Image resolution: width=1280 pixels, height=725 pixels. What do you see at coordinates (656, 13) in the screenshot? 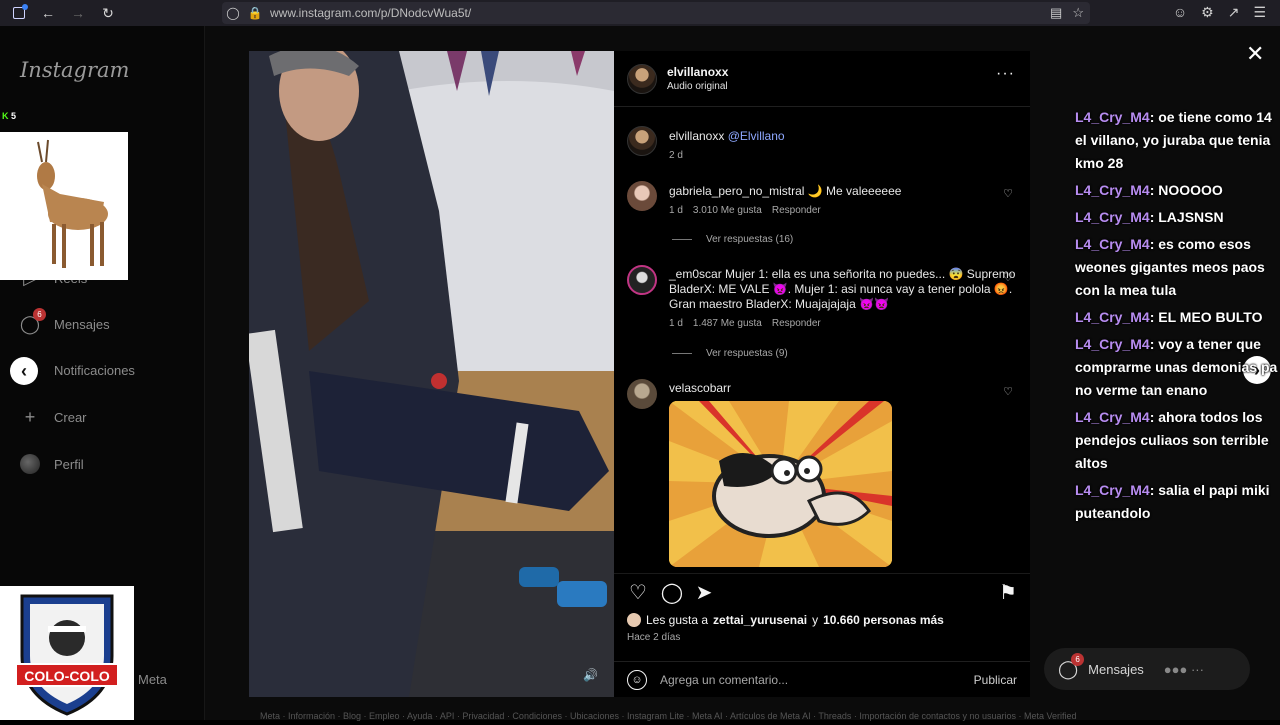
I see `address-bar: ◯ 🔒 www.instagram.com/p/DNodcvWua5t/ ▤ ☆` at bounding box center [656, 13].